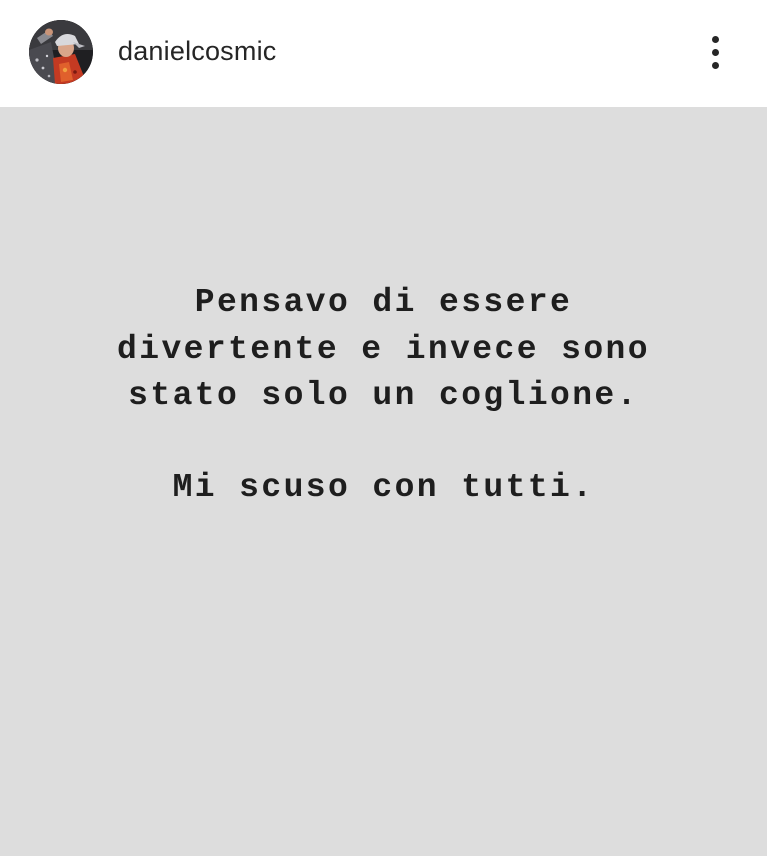 This screenshot has width=767, height=856. What do you see at coordinates (383, 395) in the screenshot?
I see `story-text-line: stato solo un coglione.` at bounding box center [383, 395].